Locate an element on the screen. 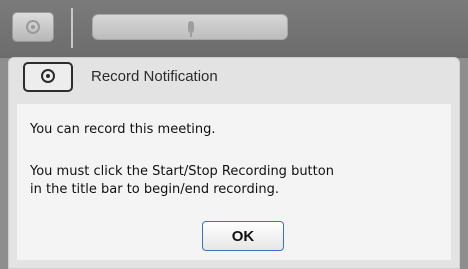  microphone-icon is located at coordinates (191, 29).